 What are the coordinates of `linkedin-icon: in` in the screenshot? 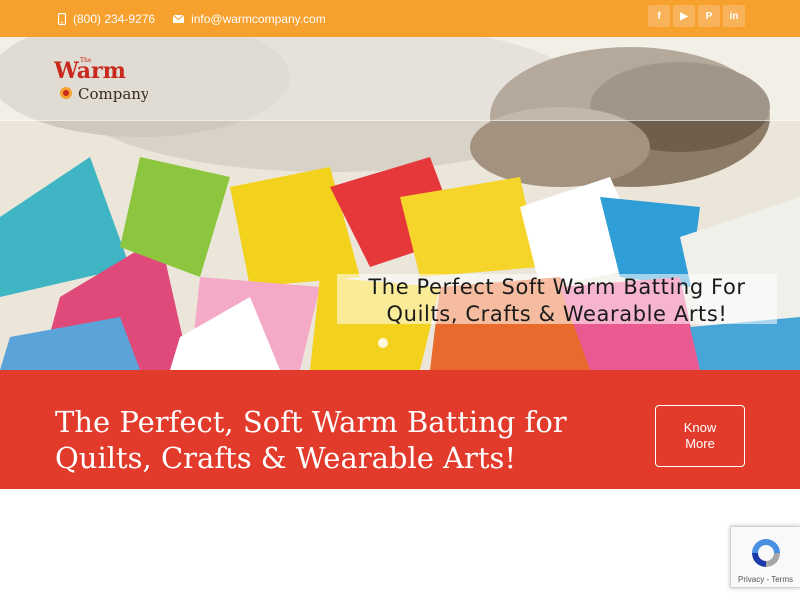 It's located at (734, 16).